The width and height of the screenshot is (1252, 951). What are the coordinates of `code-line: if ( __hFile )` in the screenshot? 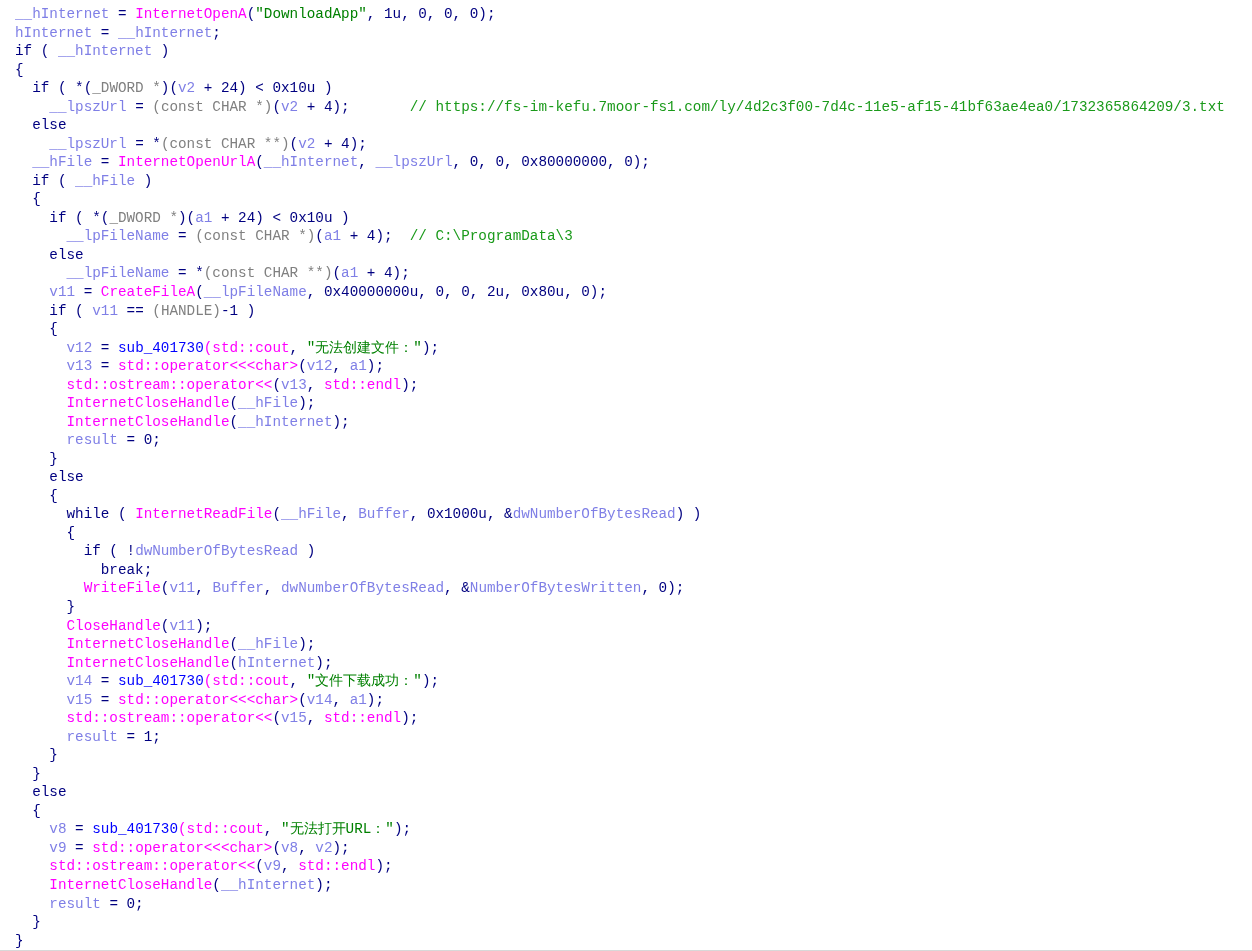 It's located at (92, 181).